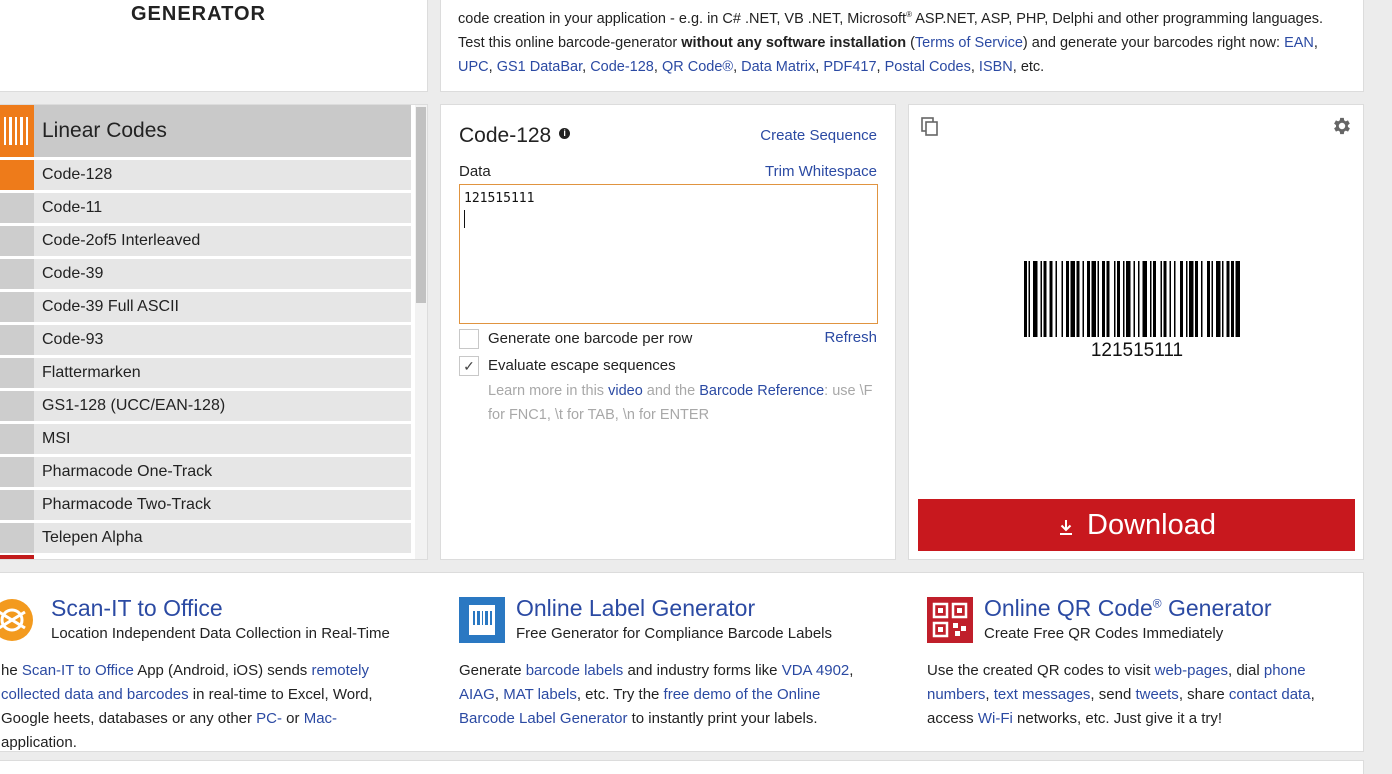 This screenshot has height=774, width=1392. What do you see at coordinates (540, 694) in the screenshot?
I see `mat-labels-link: MAT labels` at bounding box center [540, 694].